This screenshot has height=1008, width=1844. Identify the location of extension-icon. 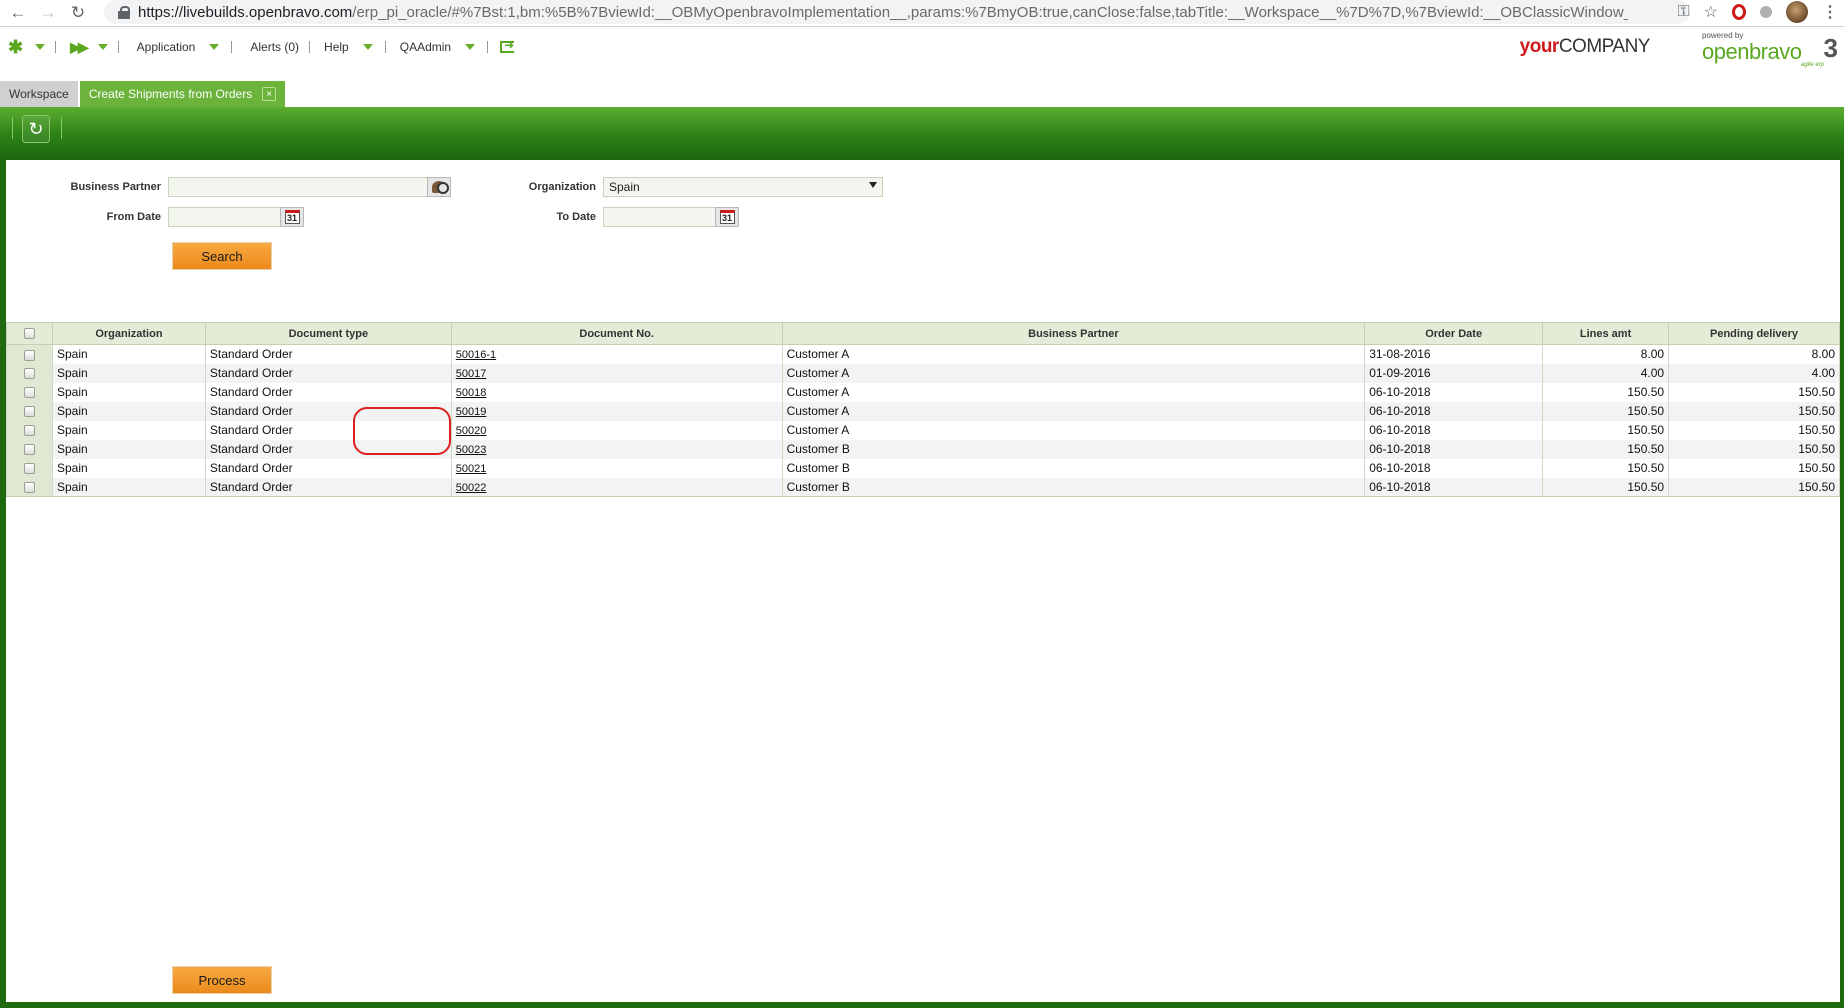
(1766, 12).